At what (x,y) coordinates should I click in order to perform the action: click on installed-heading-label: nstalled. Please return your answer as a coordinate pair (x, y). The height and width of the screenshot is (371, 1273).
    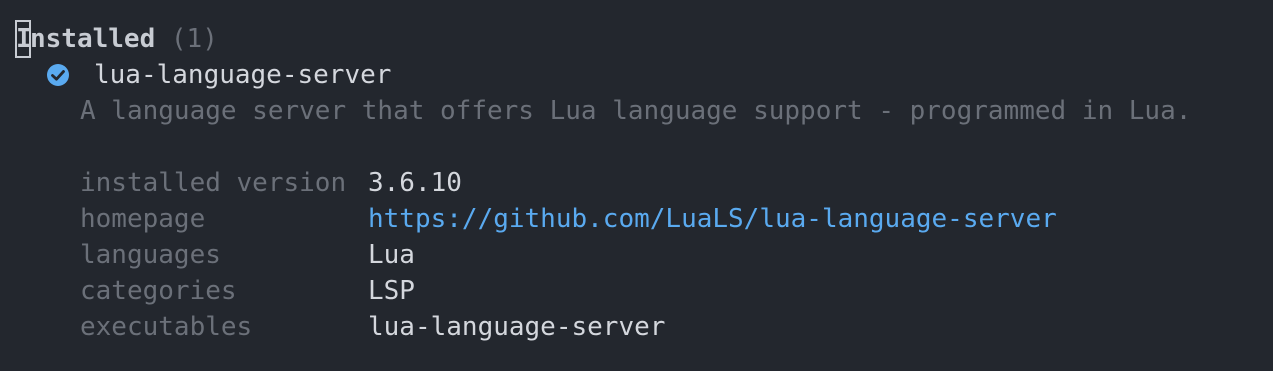
    Looking at the image, I should click on (93, 39).